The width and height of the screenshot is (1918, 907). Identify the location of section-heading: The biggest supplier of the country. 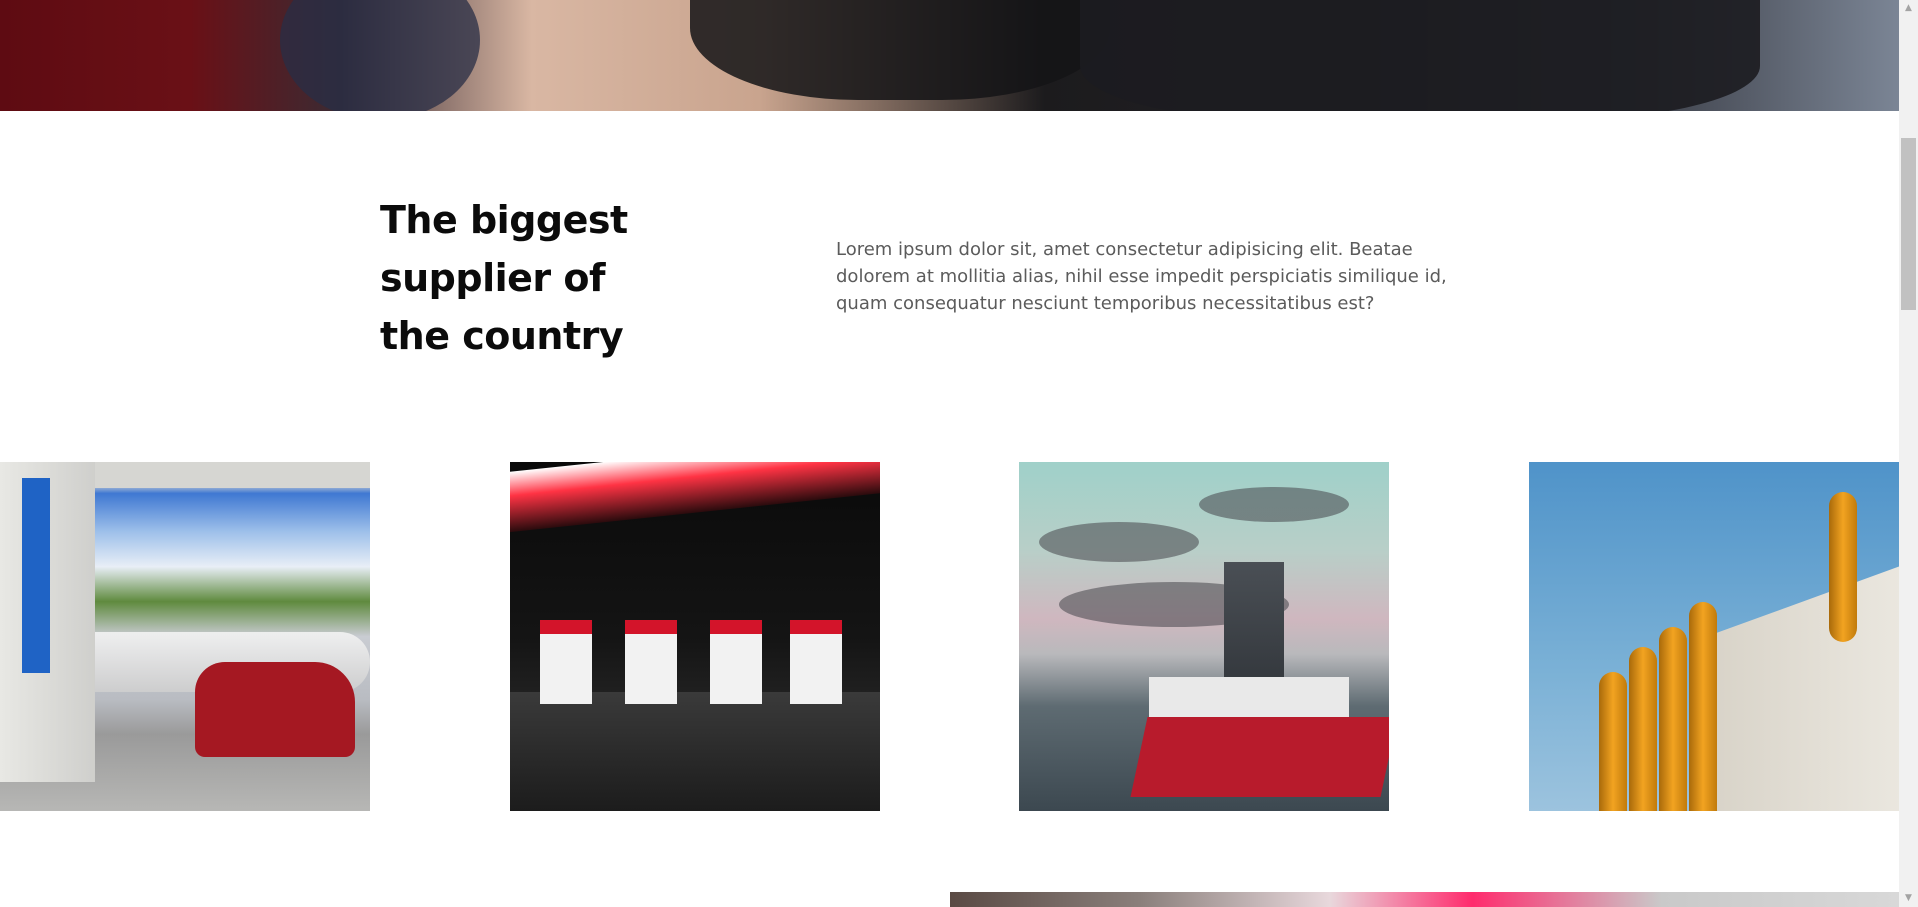
(530, 278).